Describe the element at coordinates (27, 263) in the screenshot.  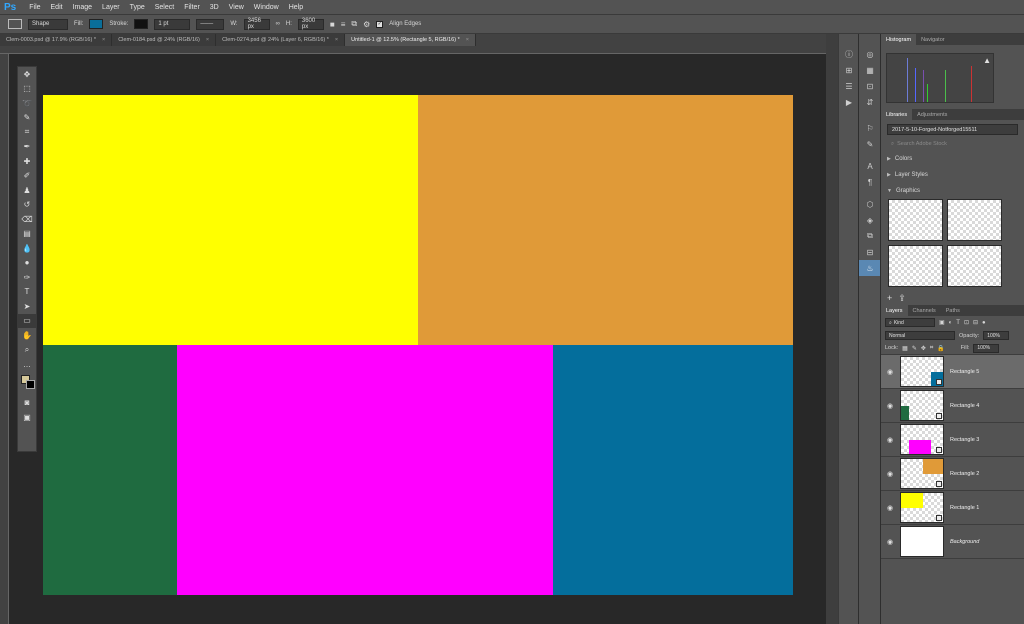
I see `dodge-tool-icon: ●` at that location.